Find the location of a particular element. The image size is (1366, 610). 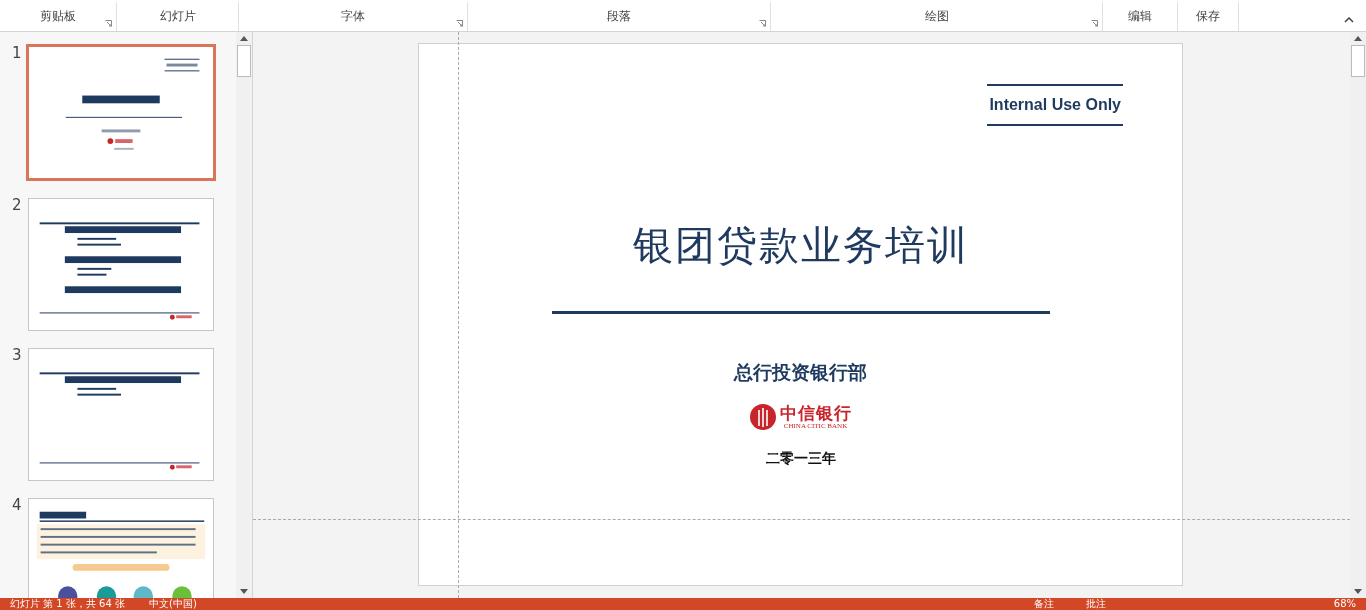

slide-count: 幻灯片 第 1 张，共 64 张 is located at coordinates (67, 604).